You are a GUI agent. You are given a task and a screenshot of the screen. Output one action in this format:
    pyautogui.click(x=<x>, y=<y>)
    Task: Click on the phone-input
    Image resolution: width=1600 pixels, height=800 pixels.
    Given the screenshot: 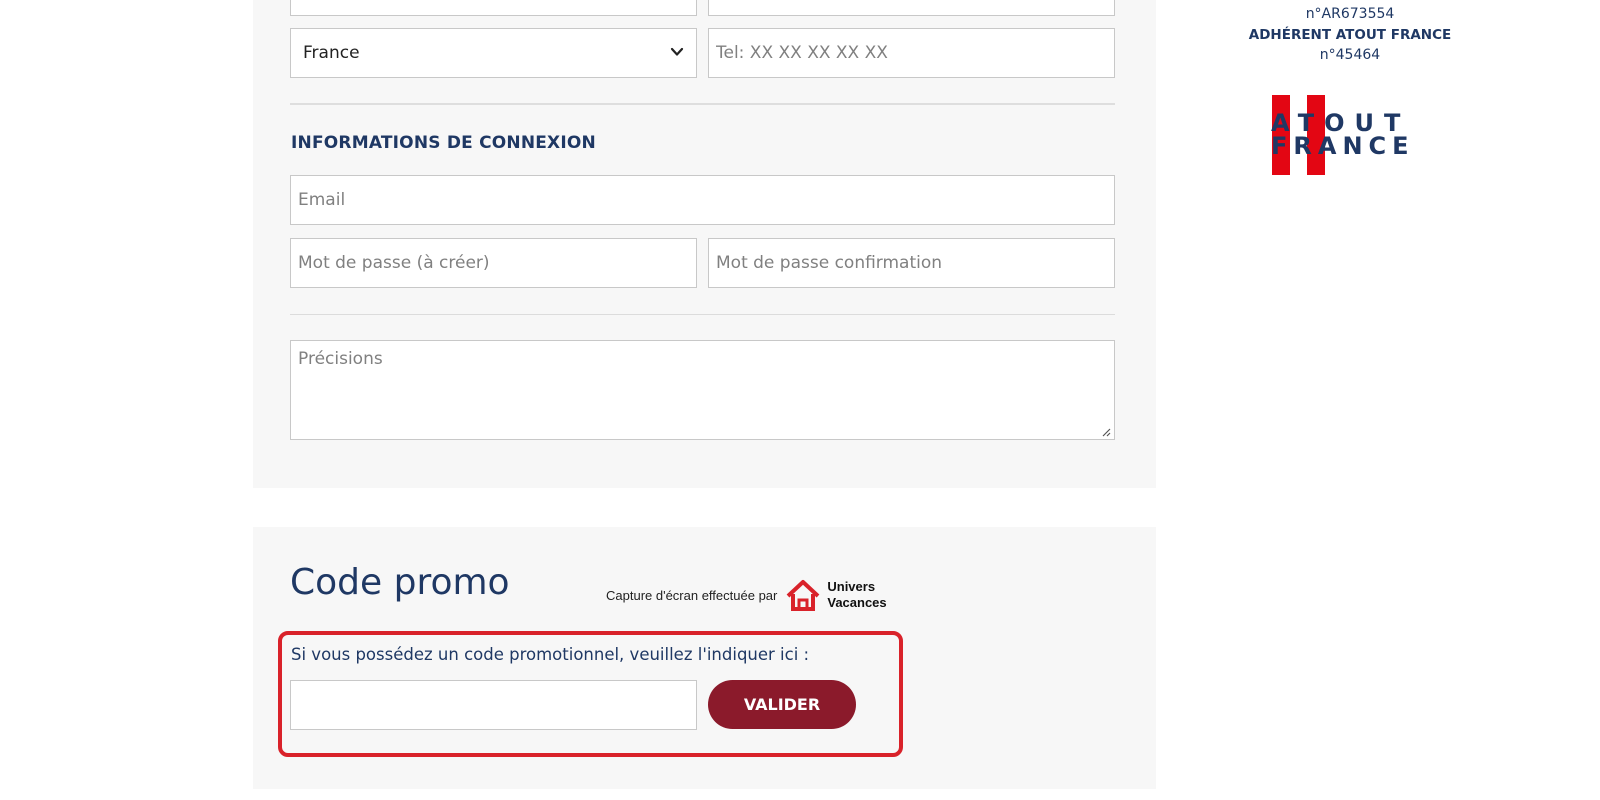 What is the action you would take?
    pyautogui.click(x=911, y=53)
    